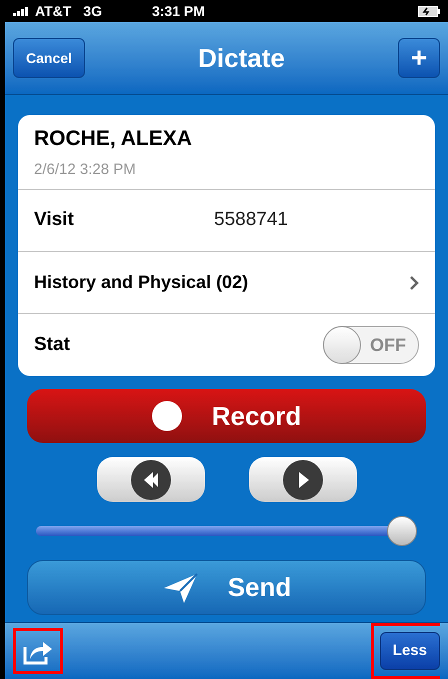 The height and width of the screenshot is (679, 448). What do you see at coordinates (53, 11) in the screenshot?
I see `carrier-label: AT&T` at bounding box center [53, 11].